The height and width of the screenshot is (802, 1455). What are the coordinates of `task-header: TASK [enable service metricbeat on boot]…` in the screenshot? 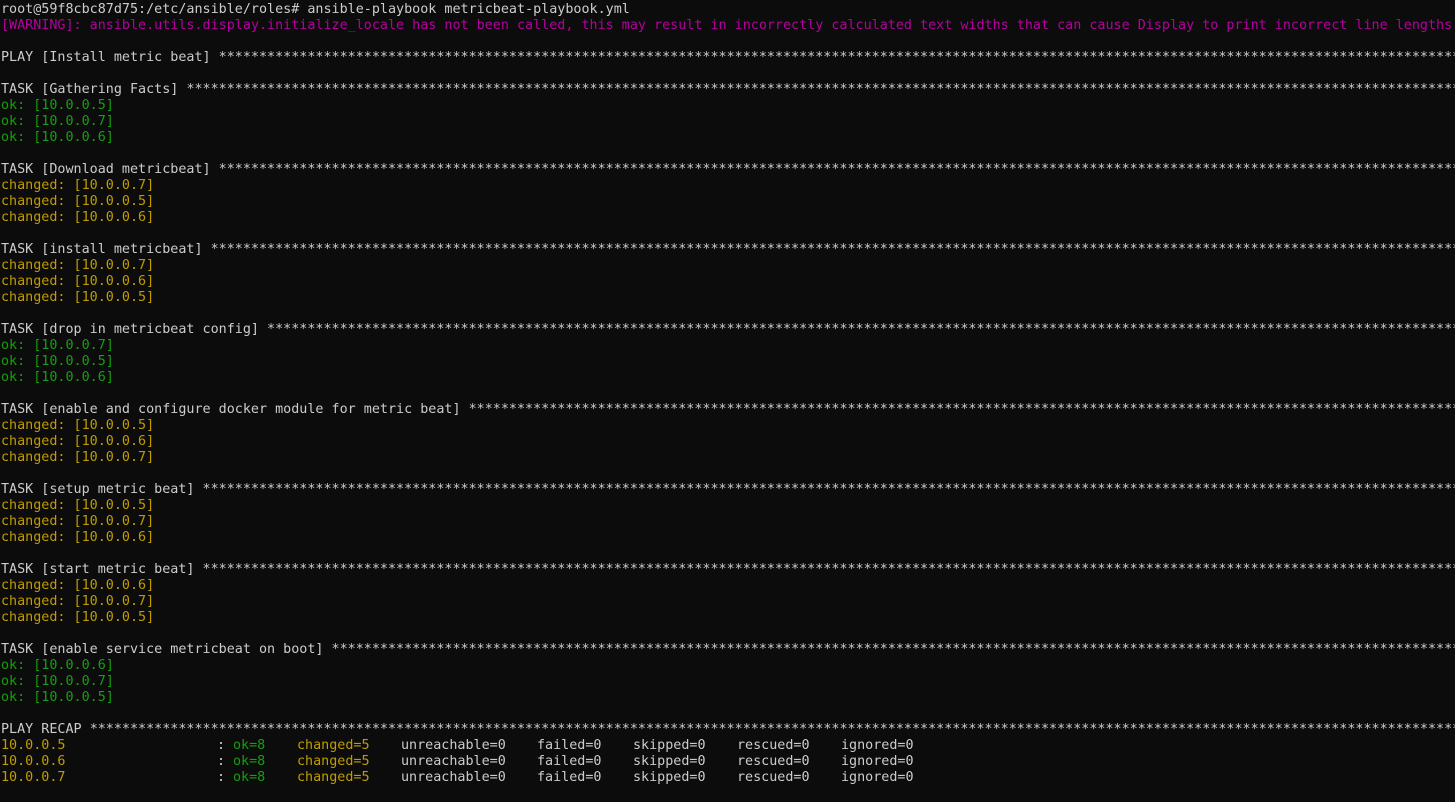 It's located at (728, 650).